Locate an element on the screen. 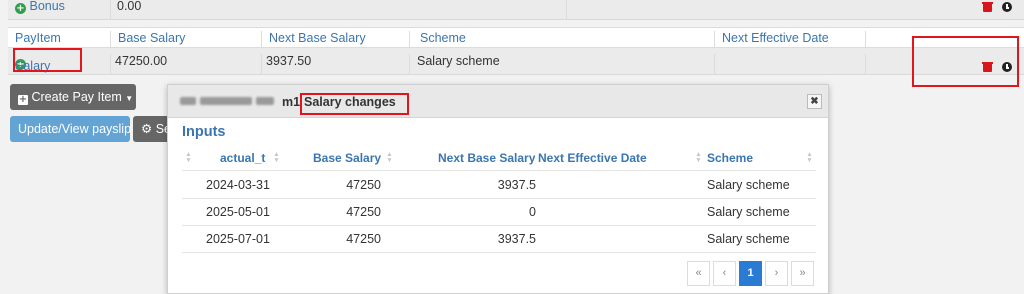  col-payitem: PayItem is located at coordinates (38, 38).